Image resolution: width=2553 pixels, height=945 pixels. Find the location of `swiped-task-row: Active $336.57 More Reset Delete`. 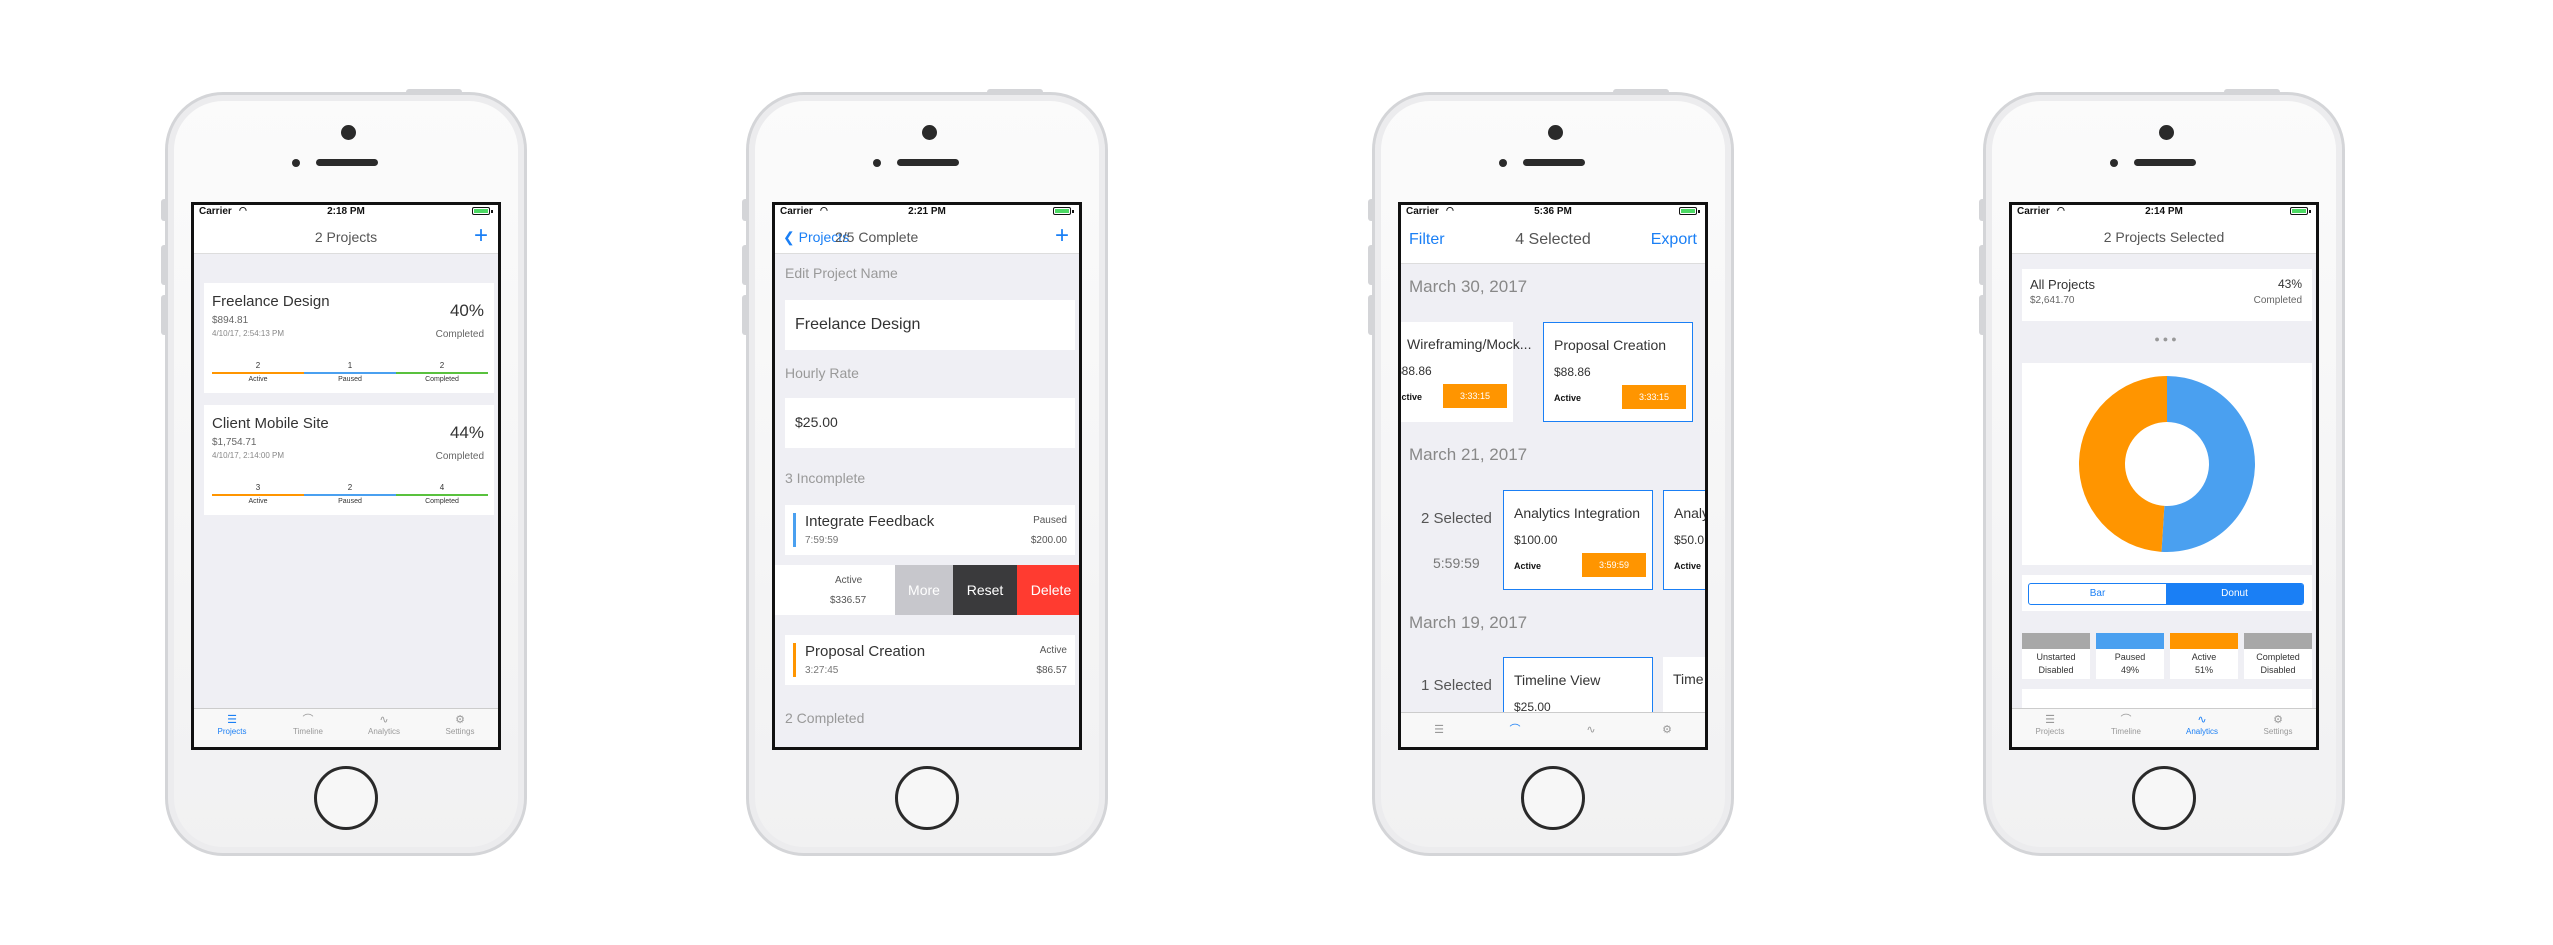

swiped-task-row: Active $336.57 More Reset Delete is located at coordinates (927, 590).